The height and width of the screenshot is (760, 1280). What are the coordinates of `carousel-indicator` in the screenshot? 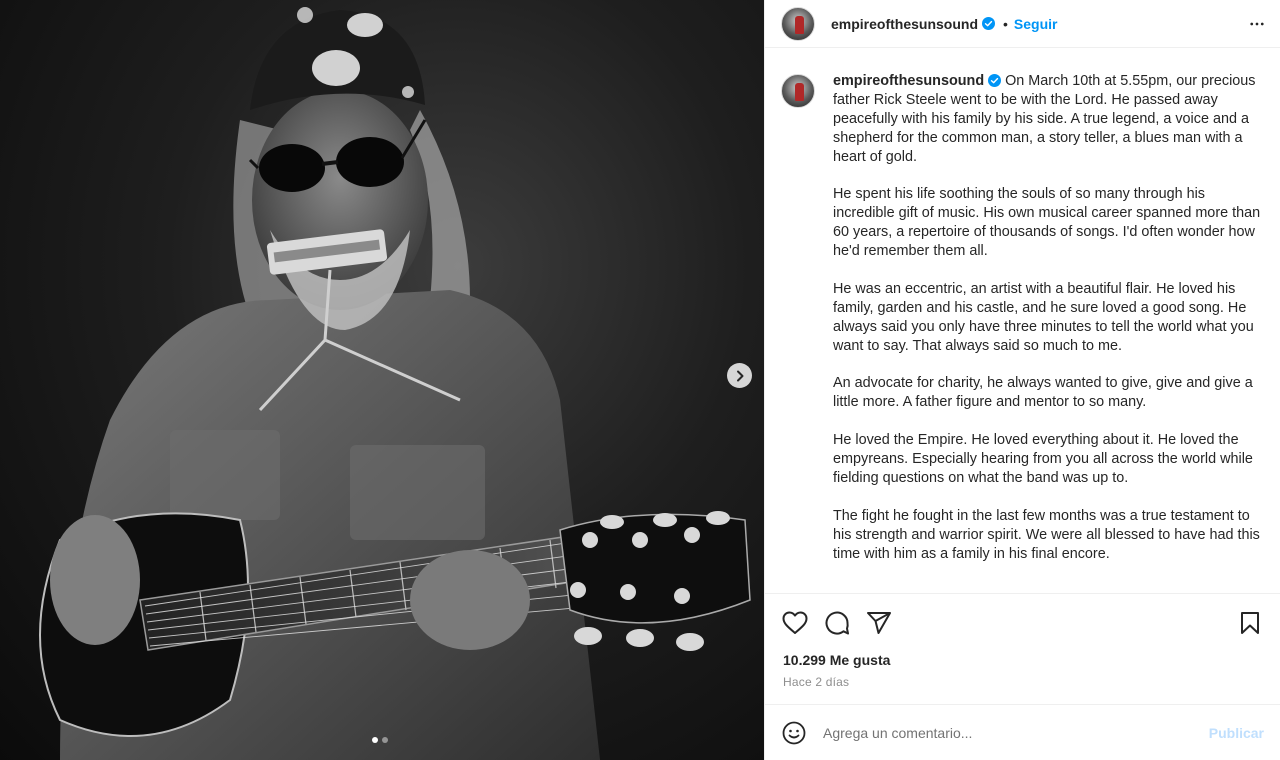 It's located at (380, 740).